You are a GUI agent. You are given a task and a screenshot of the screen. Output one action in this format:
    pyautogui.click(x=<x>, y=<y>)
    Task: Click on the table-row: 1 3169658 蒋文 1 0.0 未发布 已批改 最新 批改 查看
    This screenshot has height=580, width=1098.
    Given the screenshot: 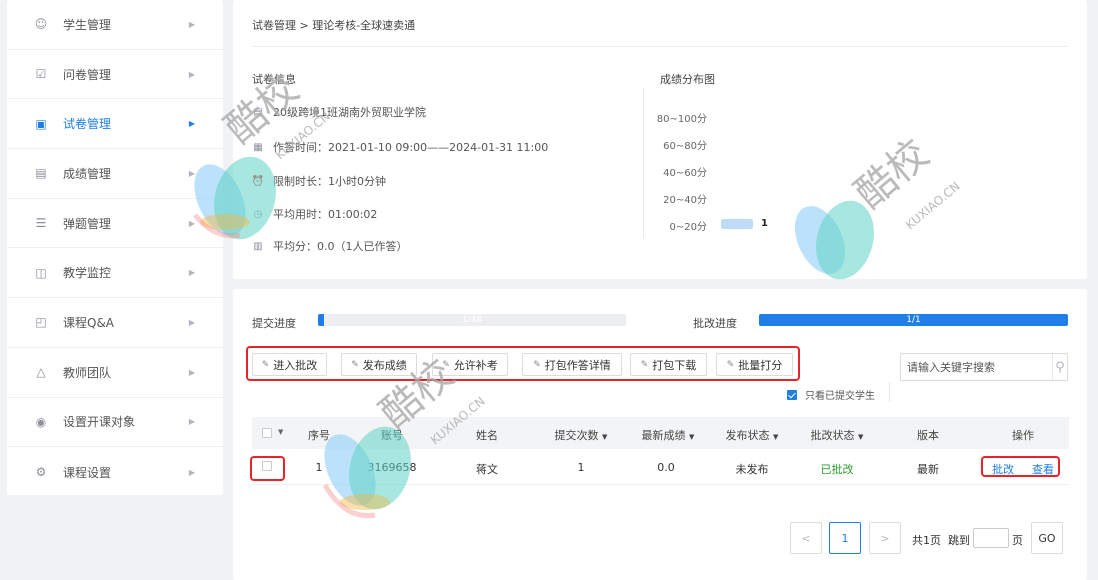 What is the action you would take?
    pyautogui.click(x=660, y=467)
    